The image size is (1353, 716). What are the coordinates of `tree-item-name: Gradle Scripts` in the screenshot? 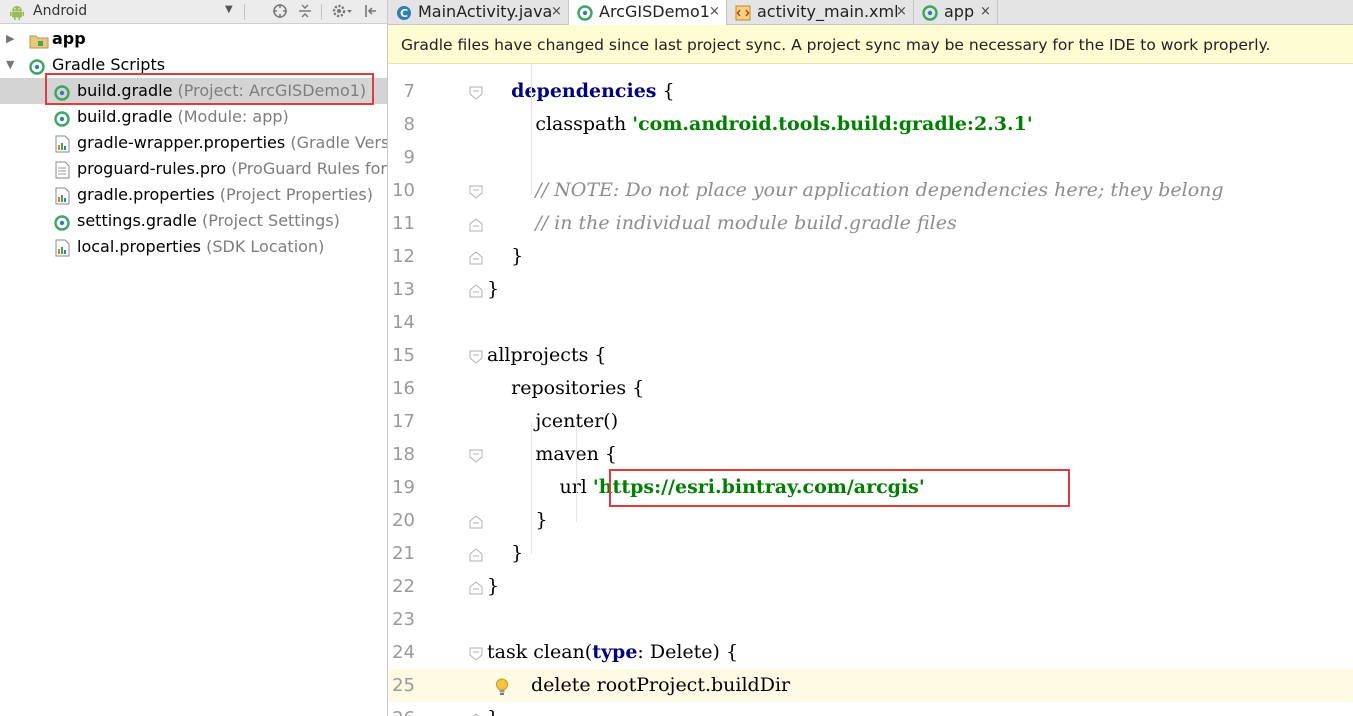 It's located at (109, 64).